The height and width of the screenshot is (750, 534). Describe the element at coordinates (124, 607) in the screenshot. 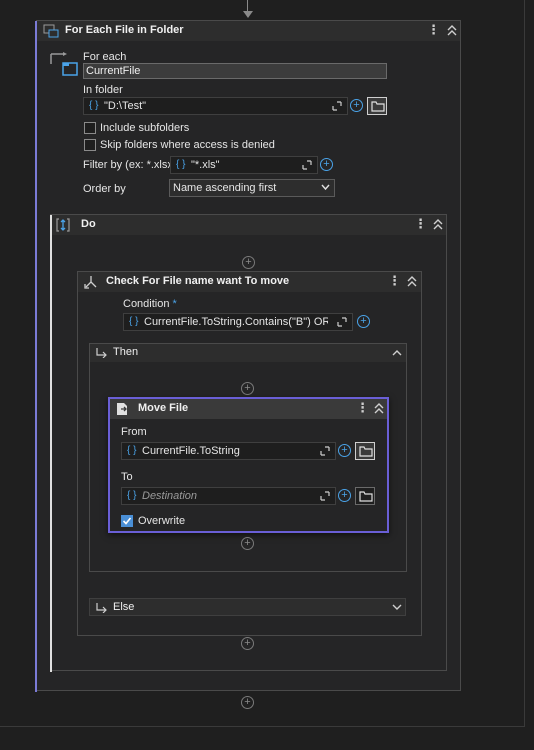

I see `else-title: Else` at that location.